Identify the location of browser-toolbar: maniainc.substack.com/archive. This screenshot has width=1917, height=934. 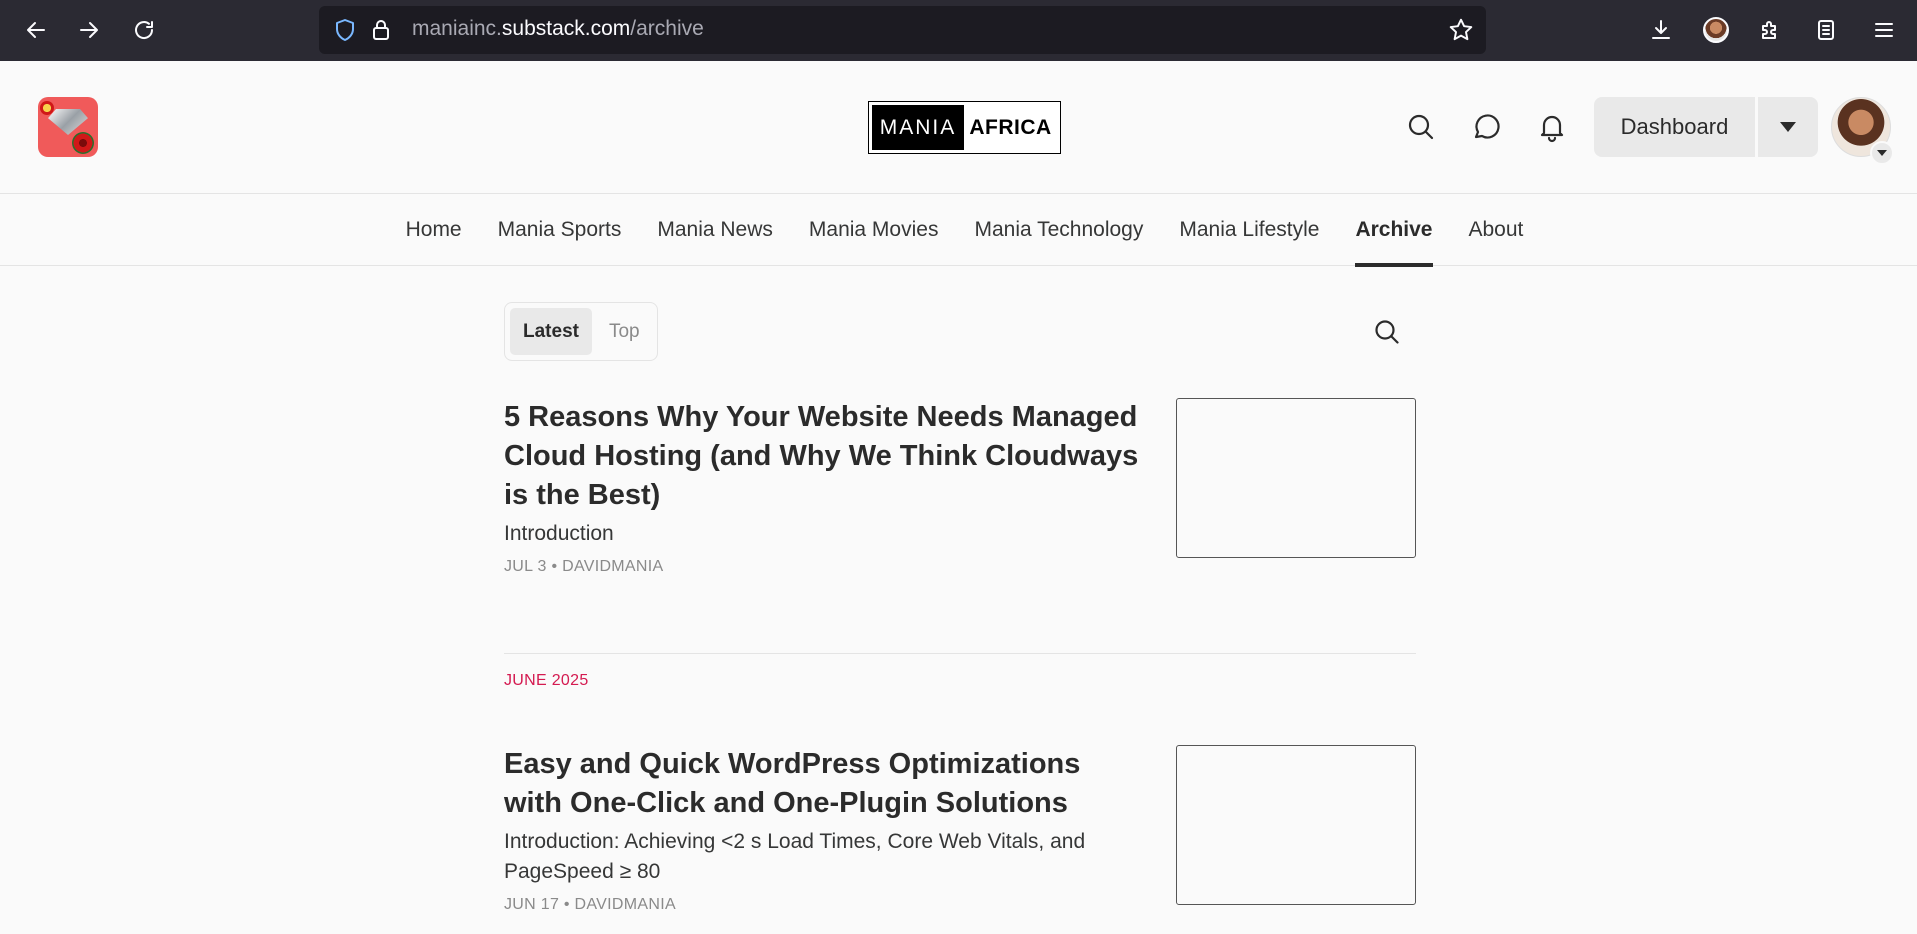
(958, 30).